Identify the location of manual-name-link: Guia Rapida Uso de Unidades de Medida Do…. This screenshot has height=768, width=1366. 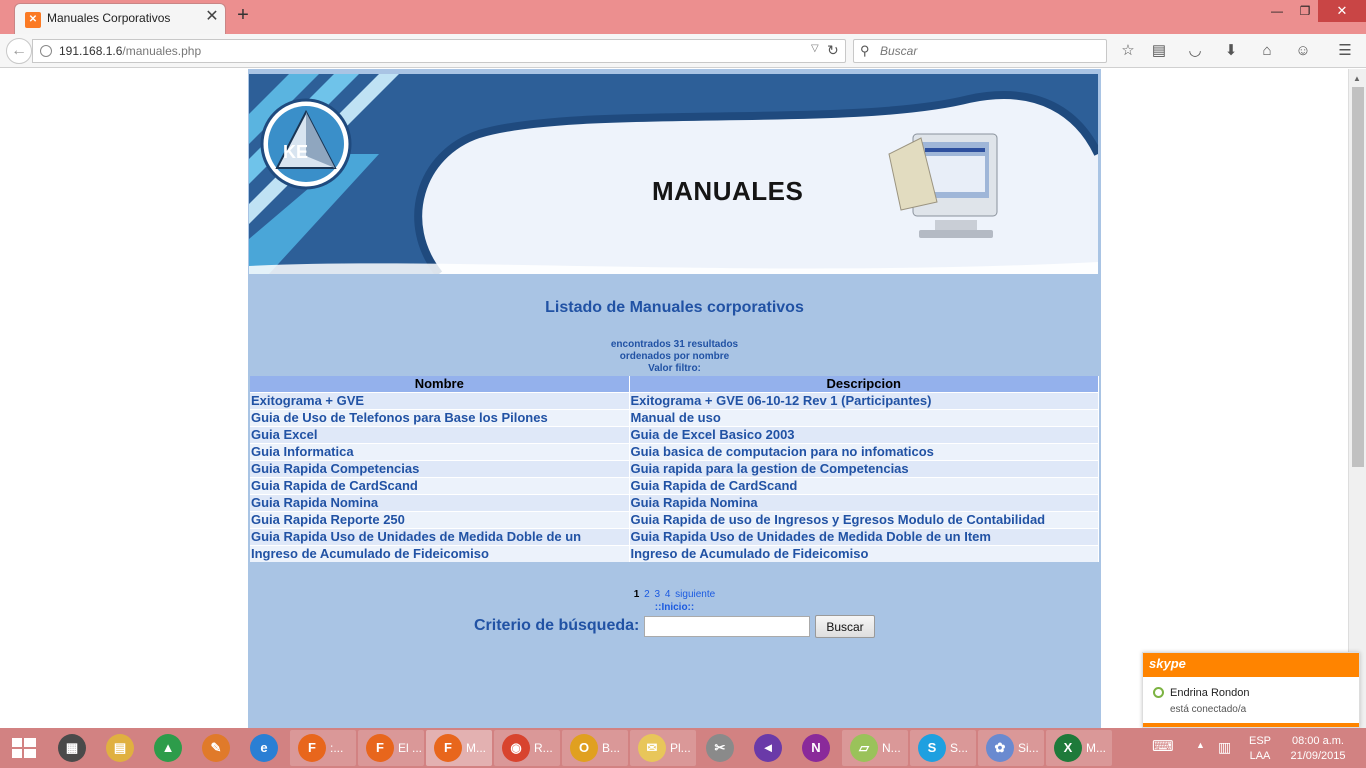
(440, 536).